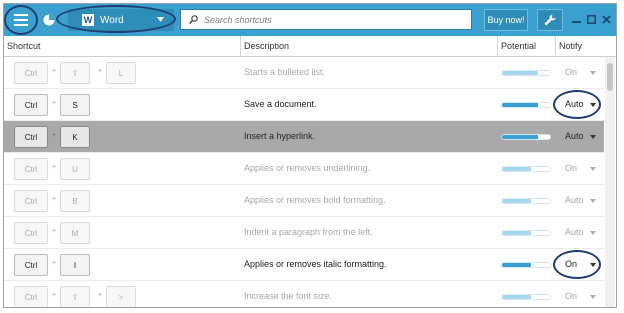  What do you see at coordinates (193, 19) in the screenshot?
I see `search-icon` at bounding box center [193, 19].